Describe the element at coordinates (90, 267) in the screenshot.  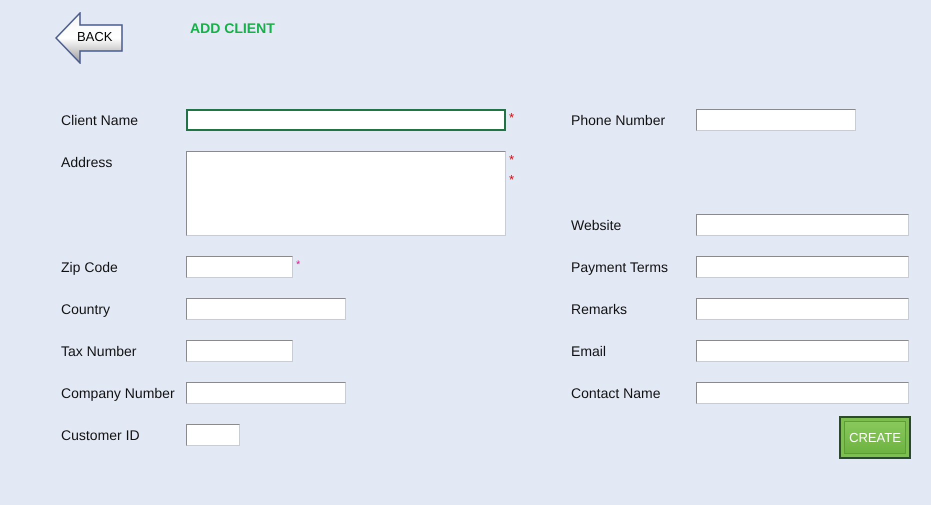
I see `field-label: Zip Code` at that location.